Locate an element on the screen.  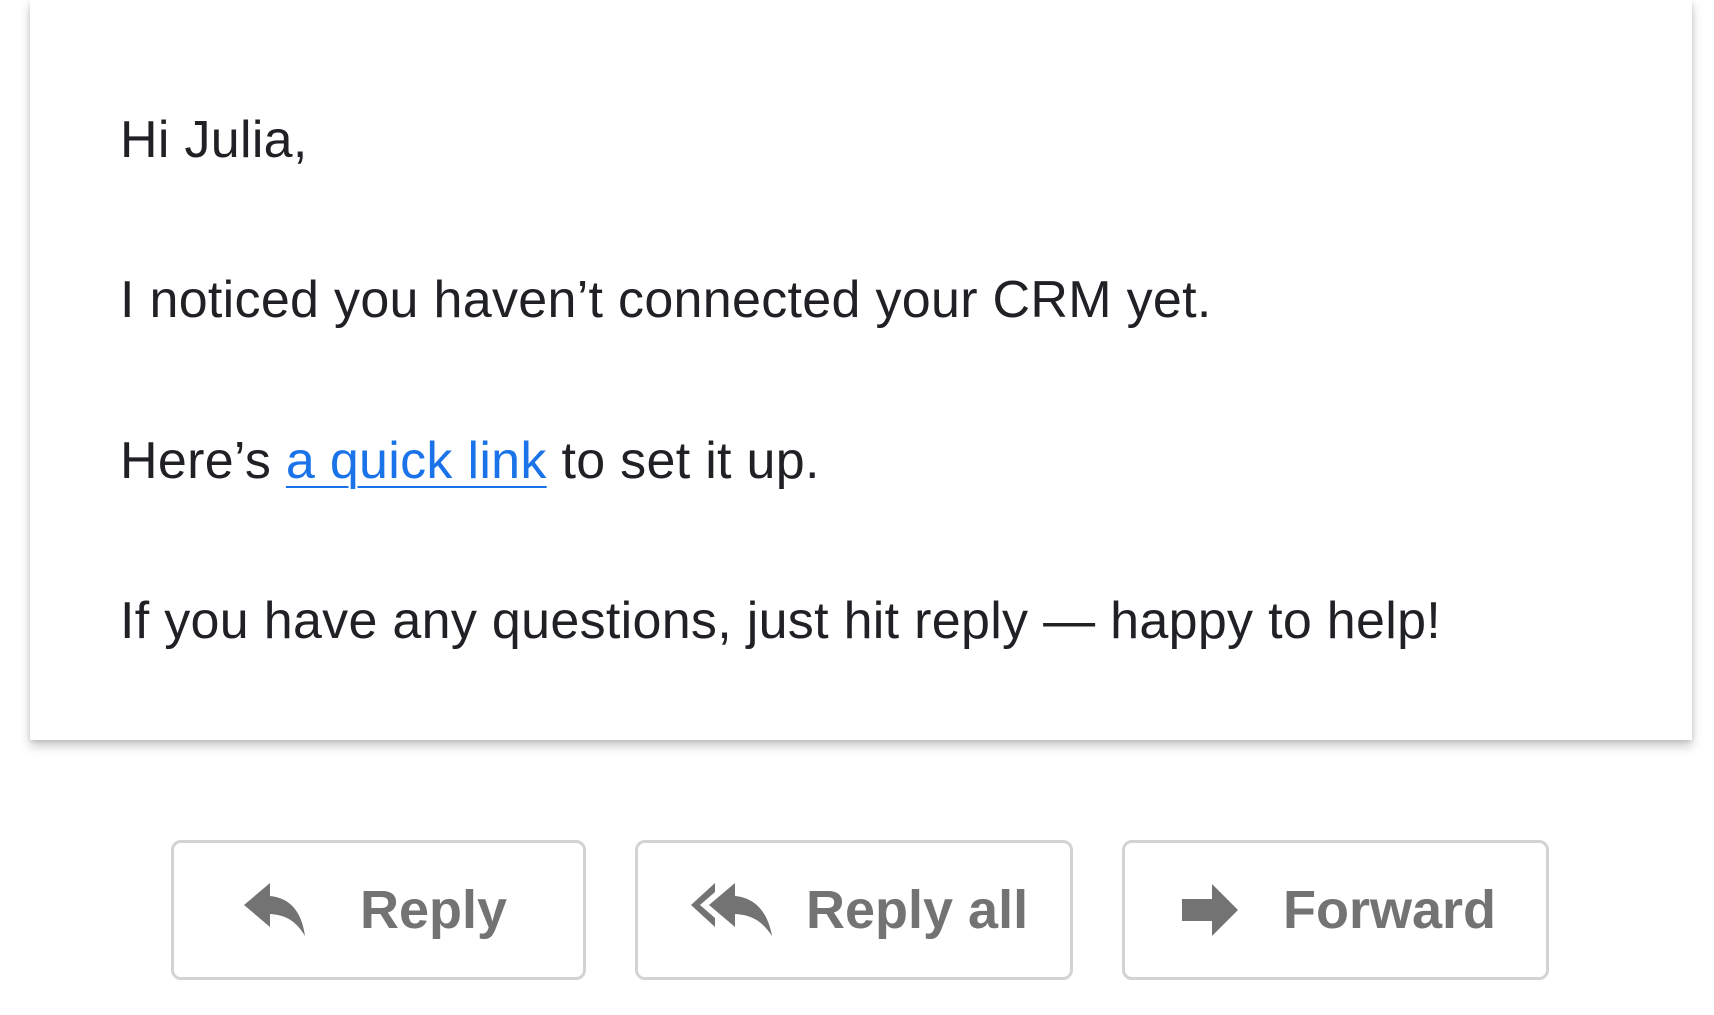
forward-button: Forward is located at coordinates (1335, 910).